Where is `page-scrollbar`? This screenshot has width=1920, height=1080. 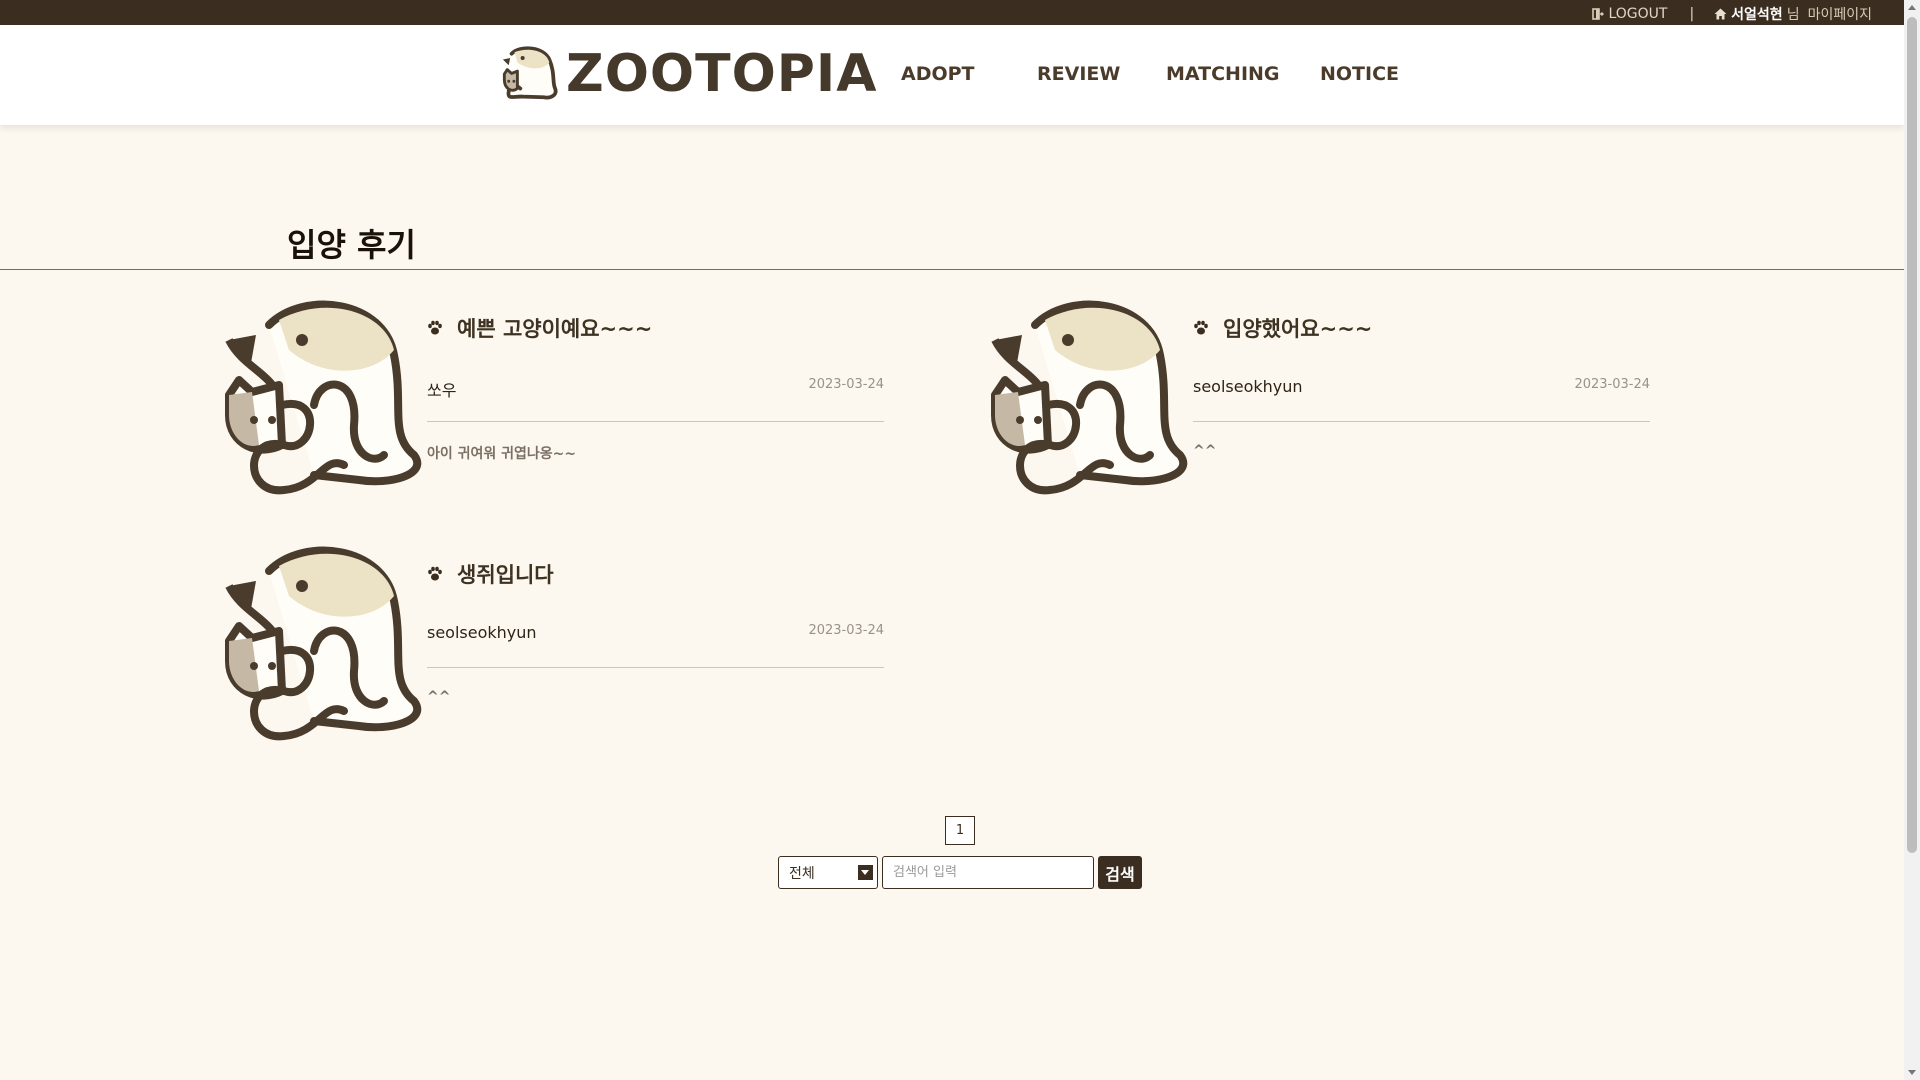 page-scrollbar is located at coordinates (1912, 540).